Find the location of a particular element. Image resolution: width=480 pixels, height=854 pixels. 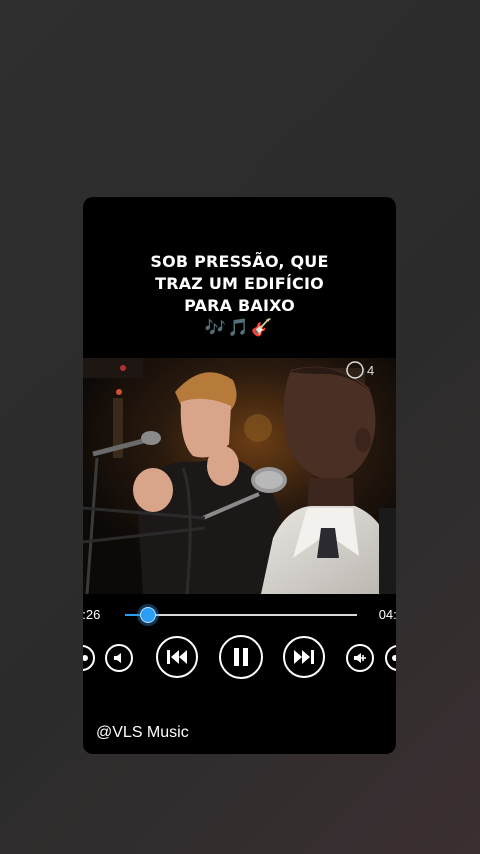

skip-next-icon is located at coordinates (304, 657).